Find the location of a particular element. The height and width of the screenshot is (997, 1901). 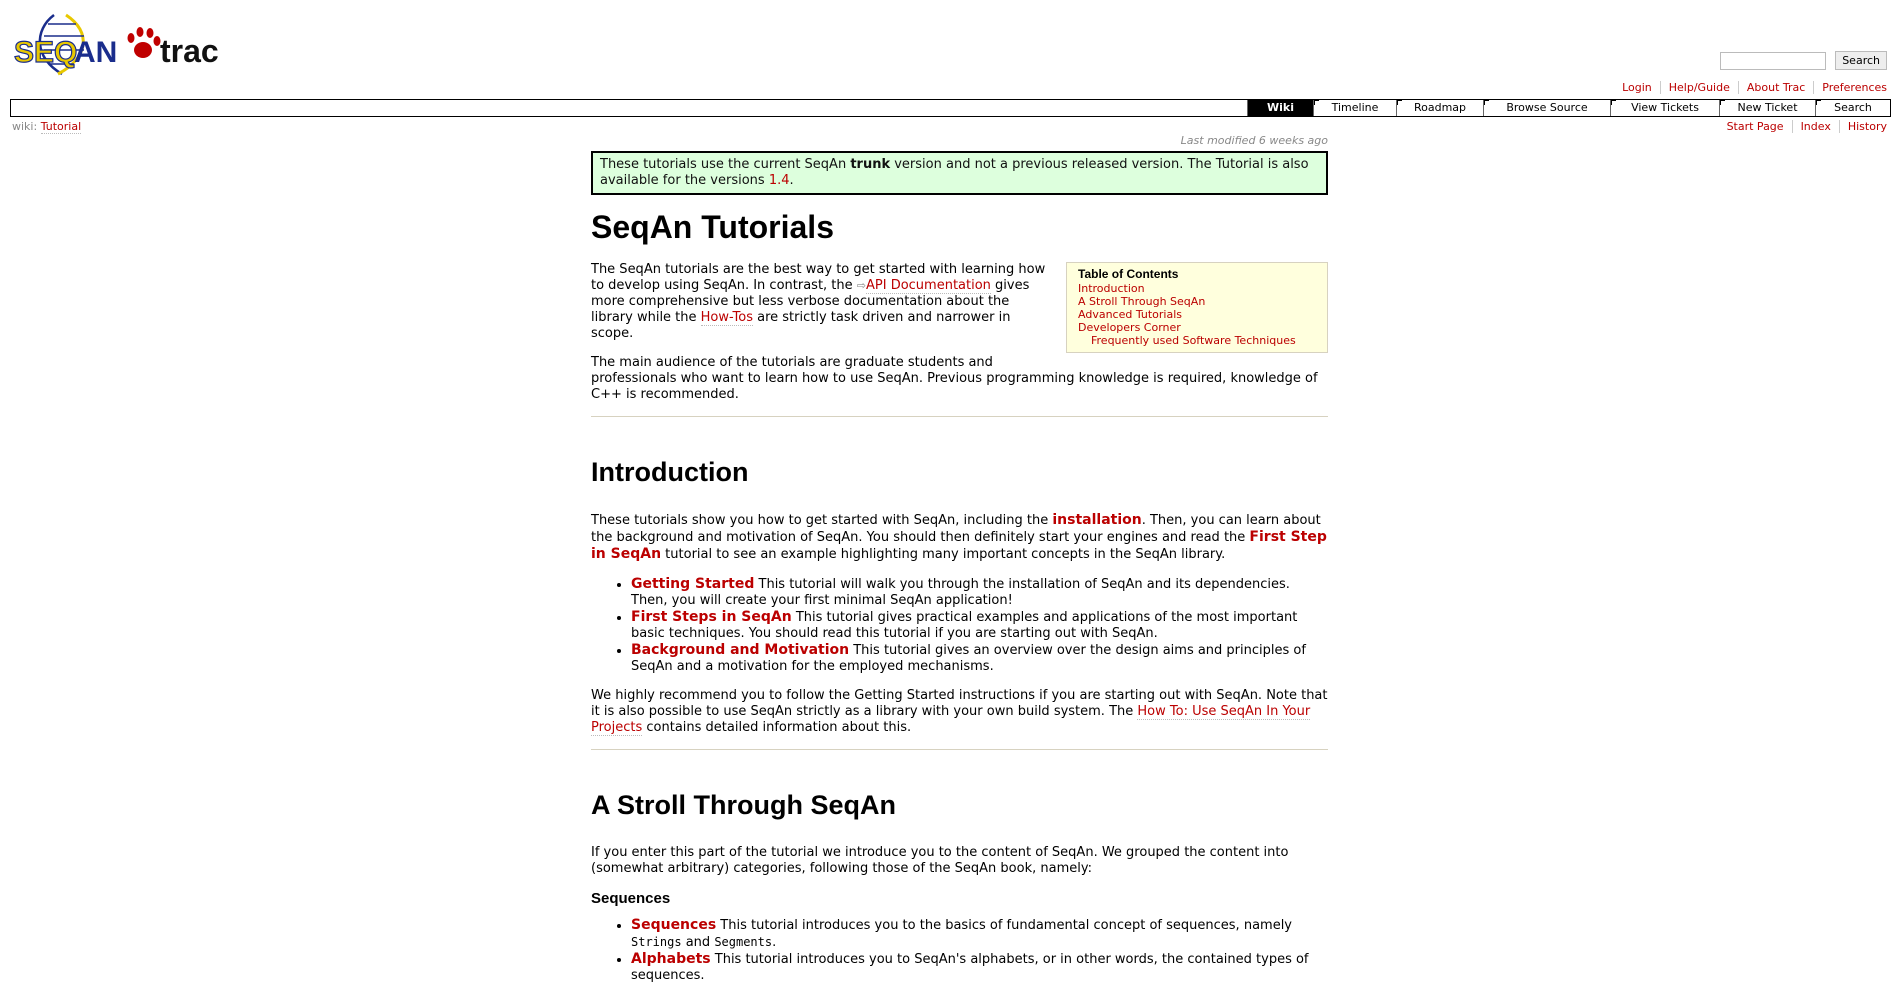

svg-text: SEQ is located at coordinates (45, 52).